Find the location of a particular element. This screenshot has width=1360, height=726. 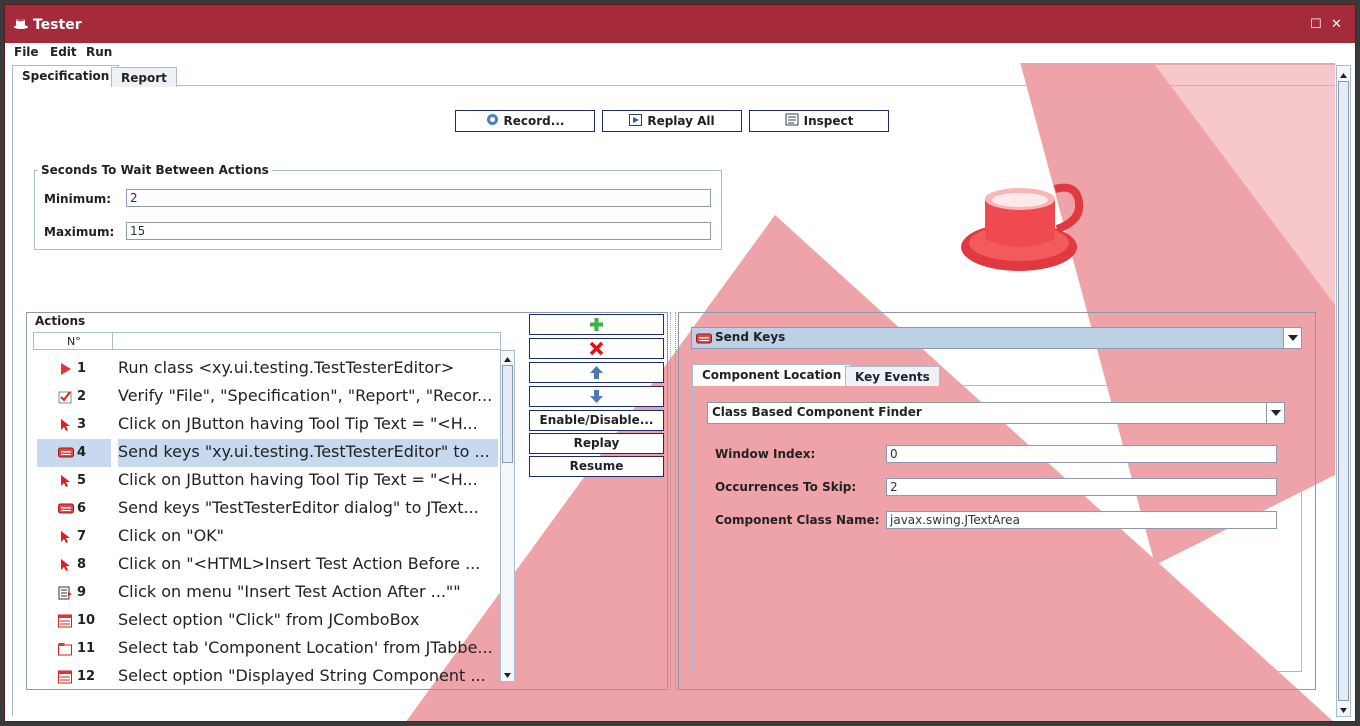

move-down-button is located at coordinates (596, 396).